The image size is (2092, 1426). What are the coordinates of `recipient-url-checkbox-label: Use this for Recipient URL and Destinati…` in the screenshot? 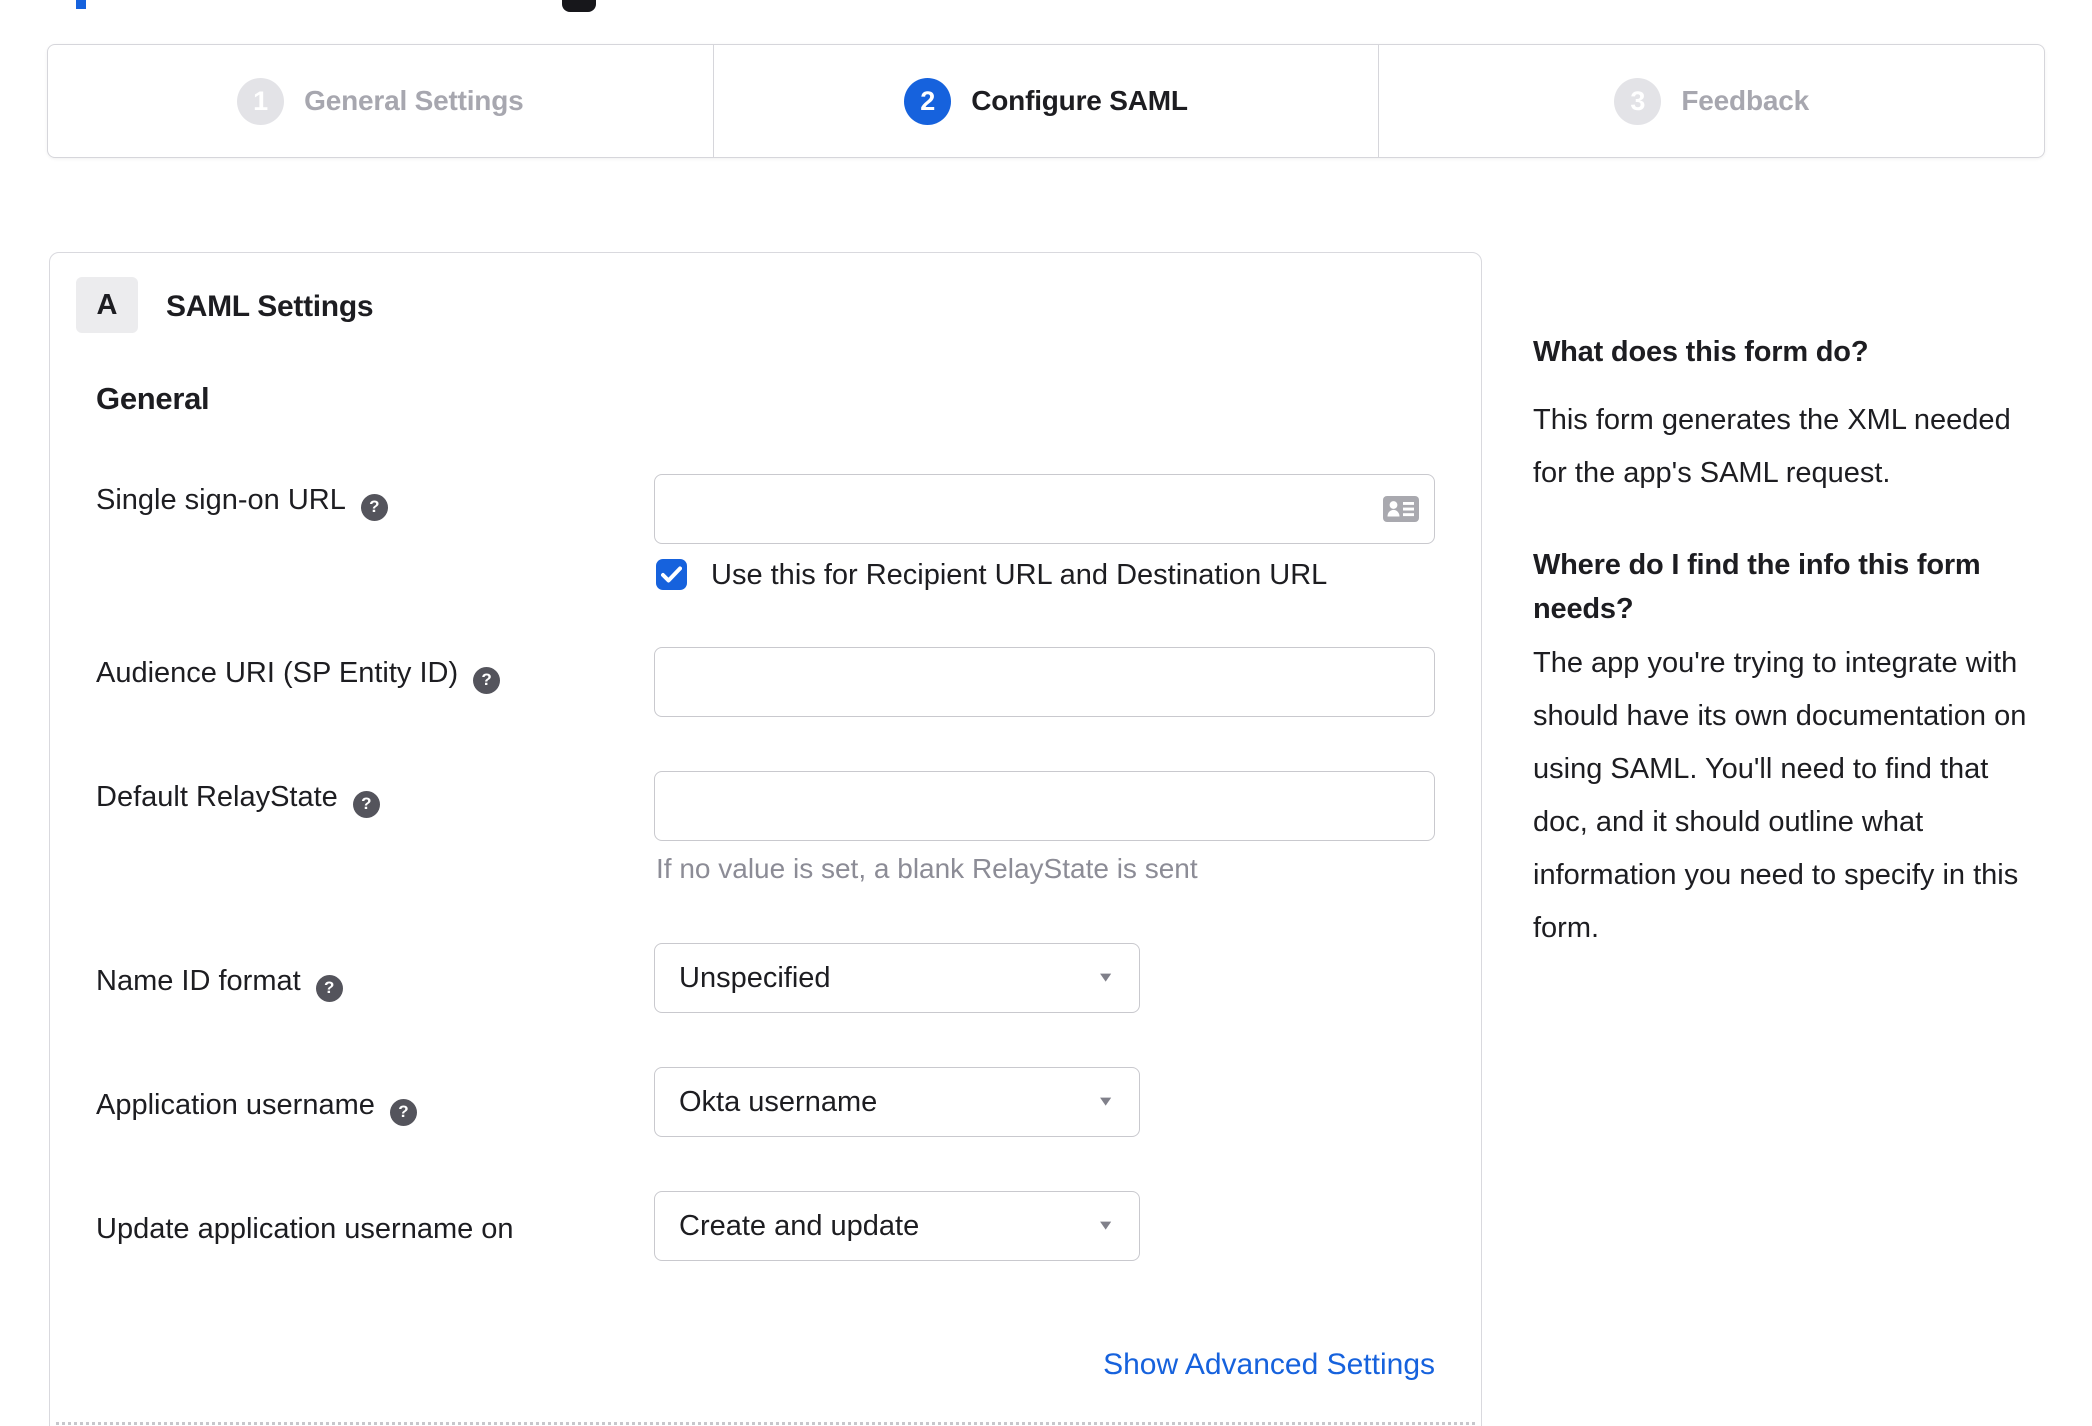 It's located at (1019, 575).